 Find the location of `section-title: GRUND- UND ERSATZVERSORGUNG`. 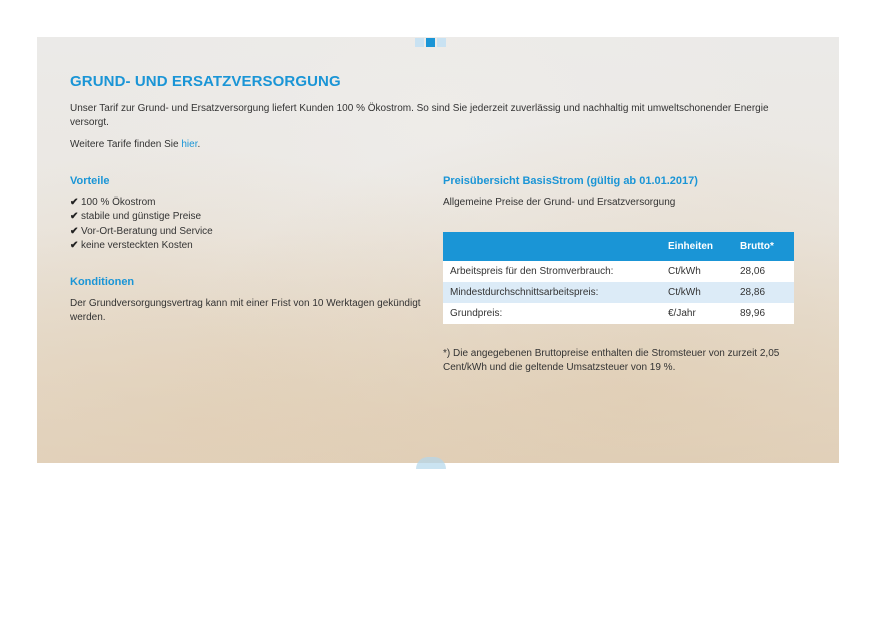

section-title: GRUND- UND ERSATZVERSORGUNG is located at coordinates (205, 81).